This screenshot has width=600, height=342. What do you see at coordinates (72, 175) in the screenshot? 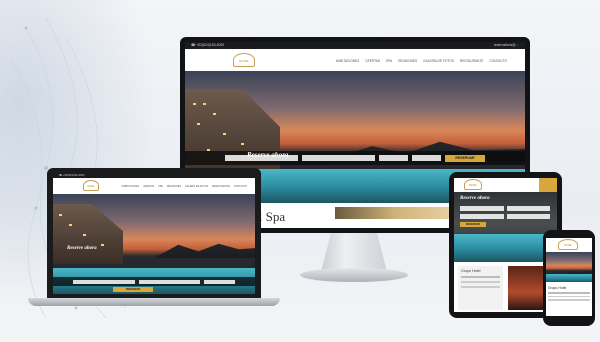
I see `laptop-phone: ☎ +52(624)163-4000` at bounding box center [72, 175].